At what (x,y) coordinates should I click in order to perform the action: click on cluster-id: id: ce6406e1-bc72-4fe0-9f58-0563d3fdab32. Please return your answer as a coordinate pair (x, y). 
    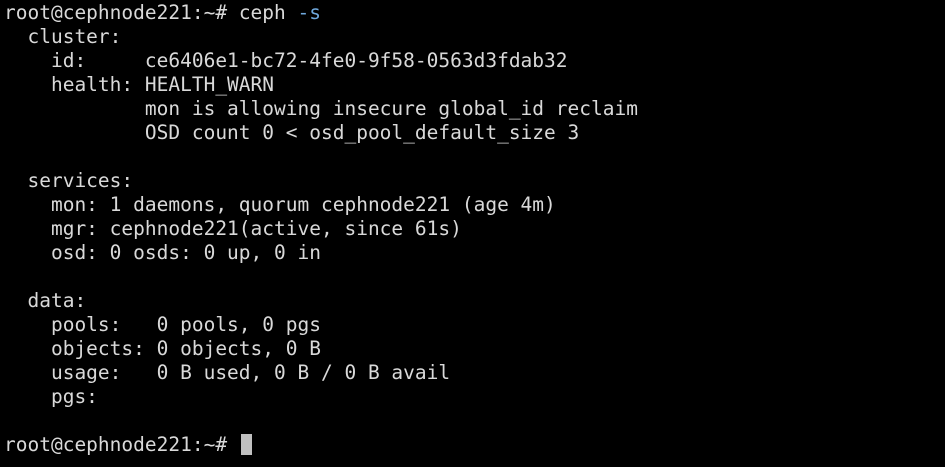
    Looking at the image, I should click on (286, 60).